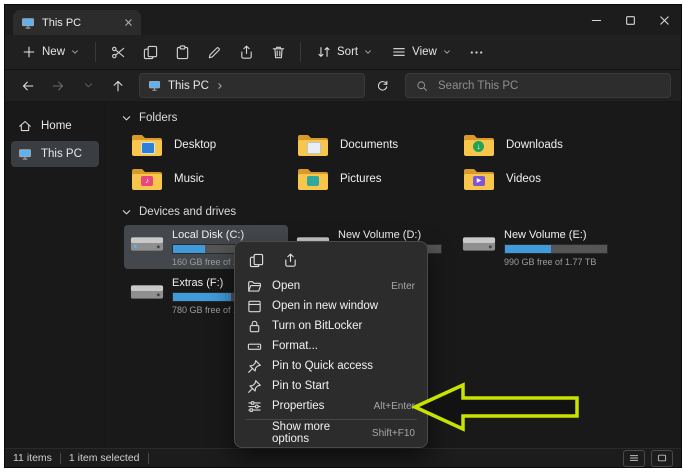 This screenshot has width=686, height=472. What do you see at coordinates (28, 23) in the screenshot?
I see `pc-monitor-icon` at bounding box center [28, 23].